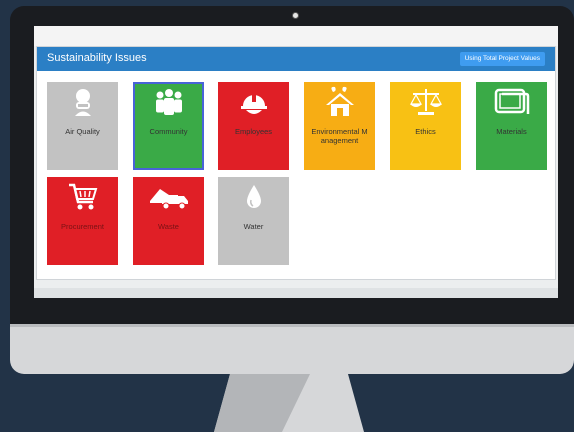  Describe the element at coordinates (425, 131) in the screenshot. I see `tile-label: Ethics` at that location.